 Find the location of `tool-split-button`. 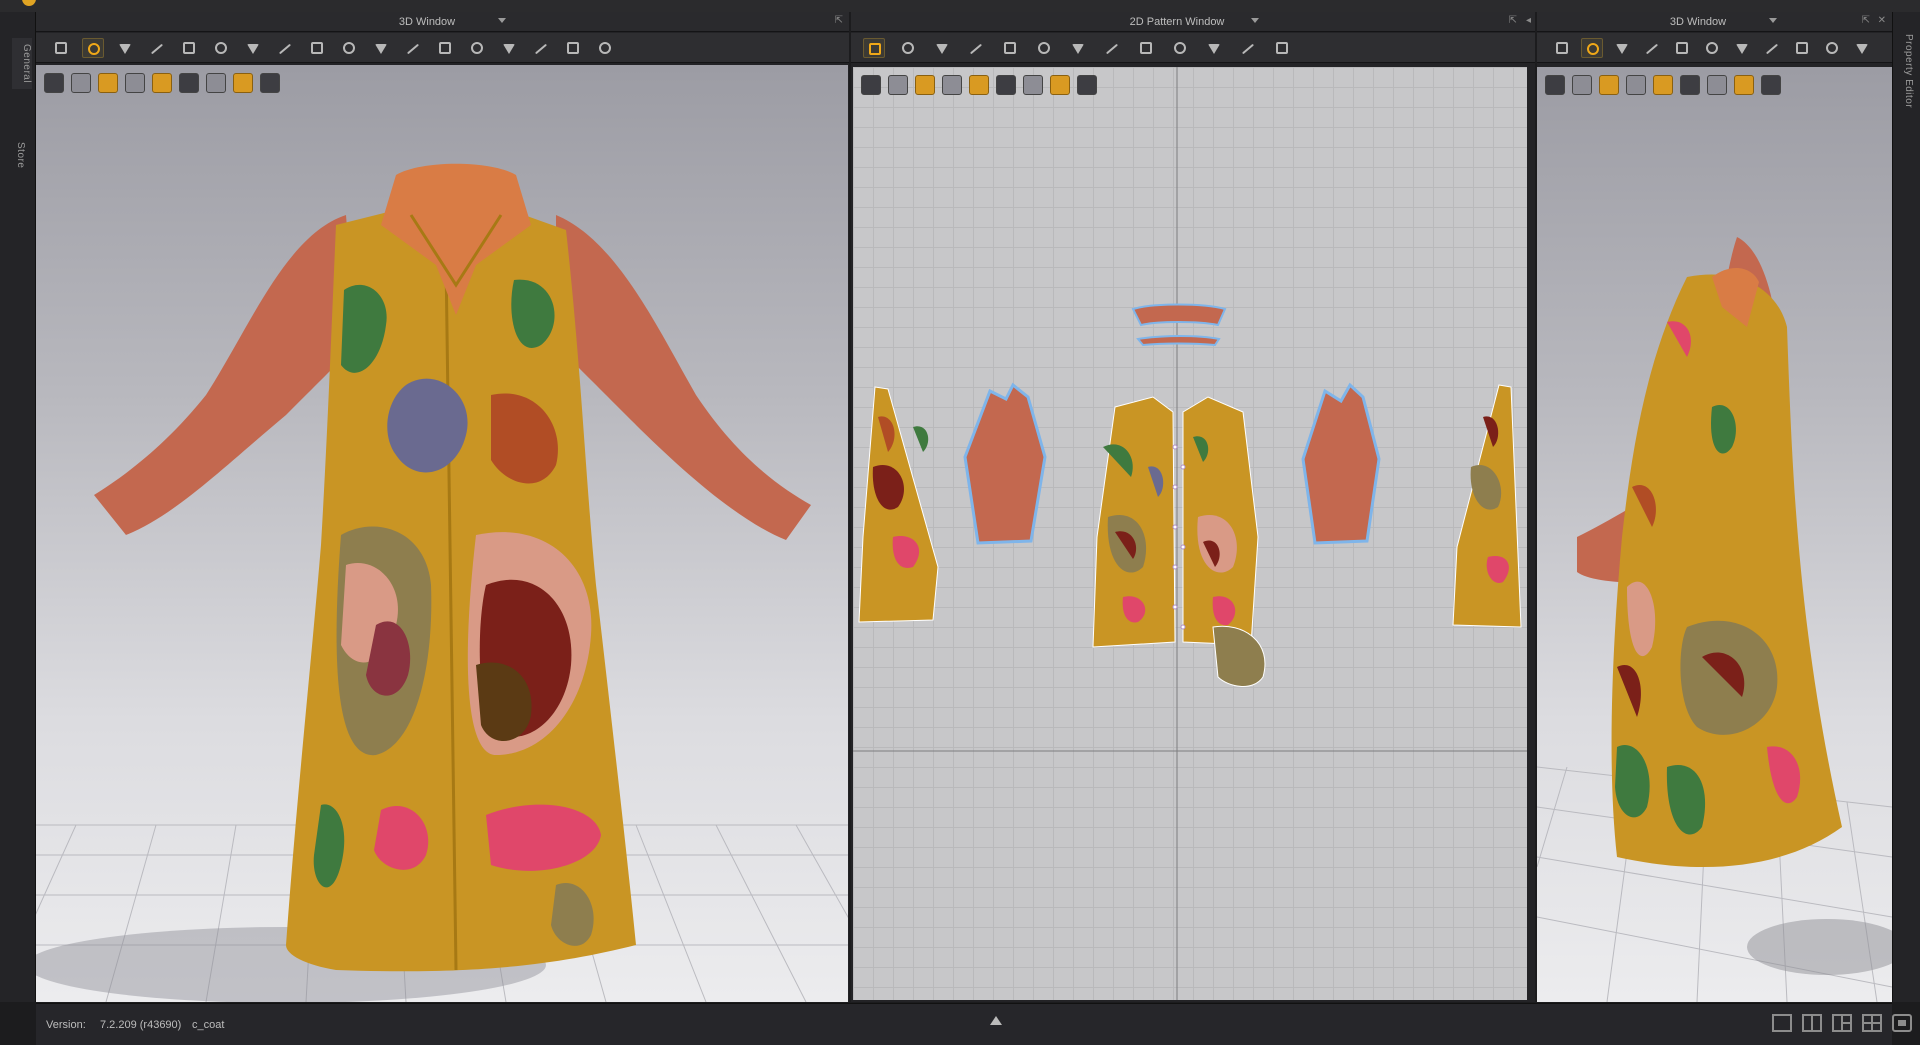

tool-split-button is located at coordinates (573, 48).